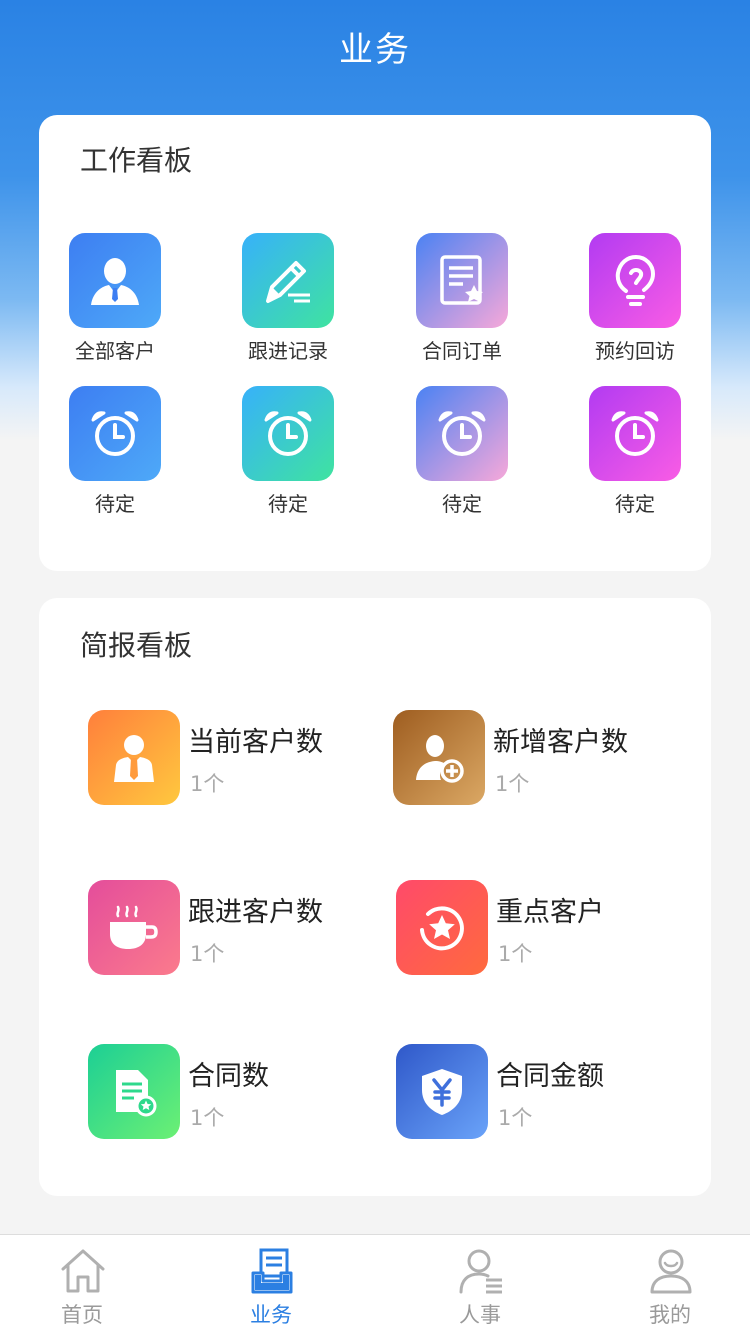 This screenshot has height=1334, width=750. I want to click on lightbulb-icon, so click(635, 280).